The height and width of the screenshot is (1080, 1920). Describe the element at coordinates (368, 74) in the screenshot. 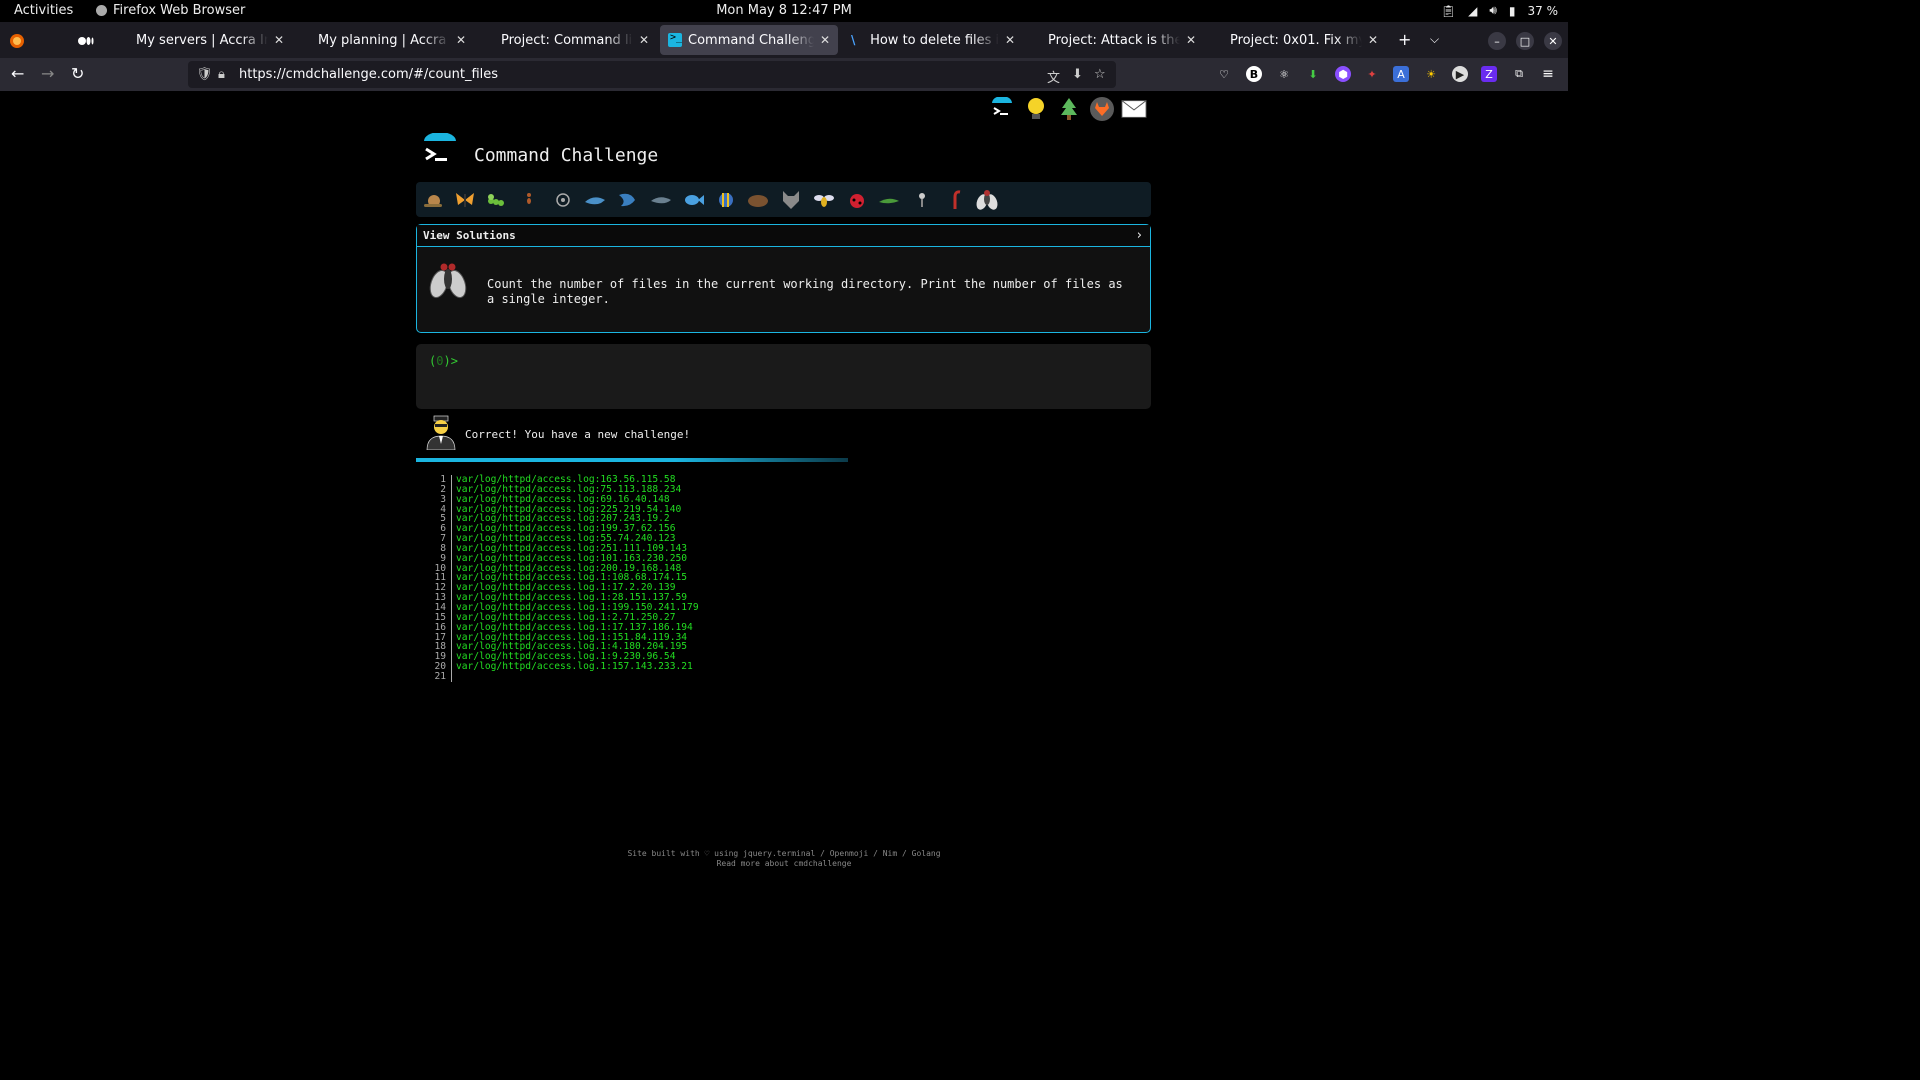

I see `url-text: https://cmdchallenge.com/#/count_files` at that location.